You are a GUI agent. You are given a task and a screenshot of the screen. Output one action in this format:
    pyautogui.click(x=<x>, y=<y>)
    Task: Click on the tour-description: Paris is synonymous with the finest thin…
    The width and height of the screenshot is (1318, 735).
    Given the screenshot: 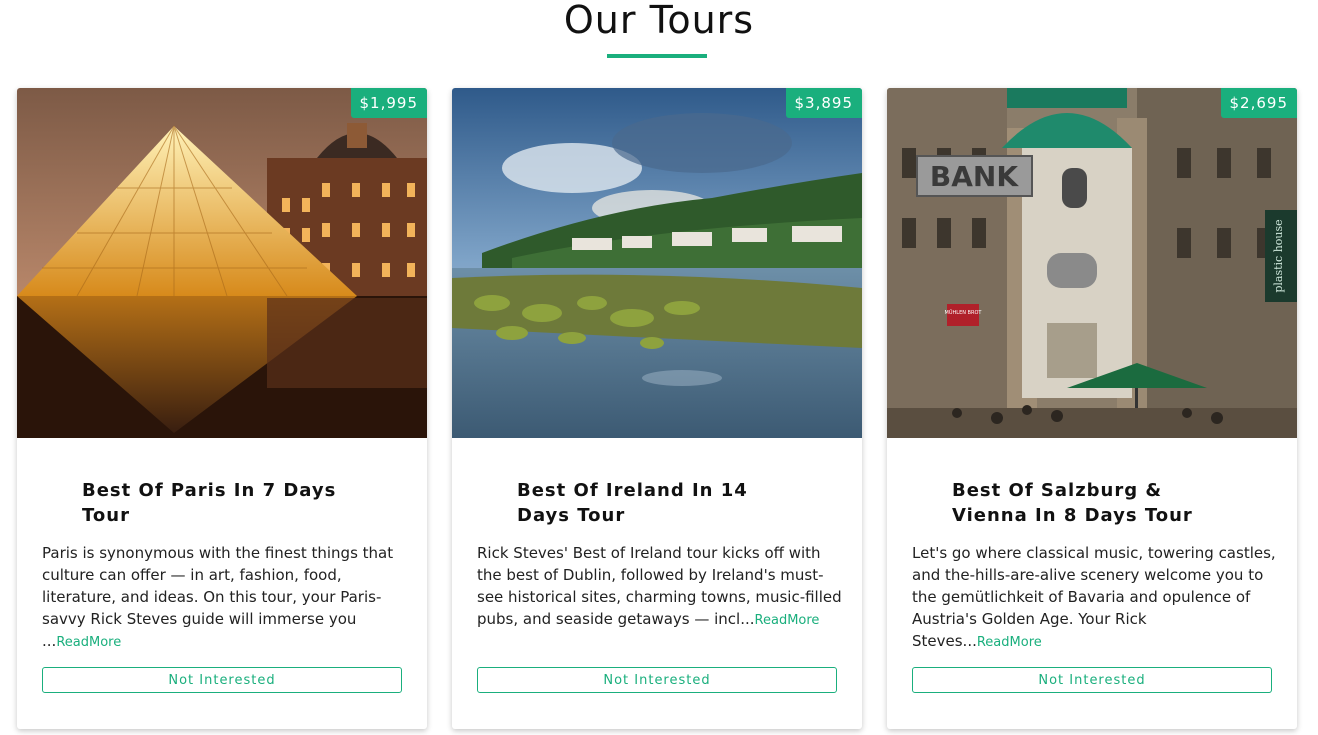 What is the action you would take?
    pyautogui.click(x=224, y=598)
    